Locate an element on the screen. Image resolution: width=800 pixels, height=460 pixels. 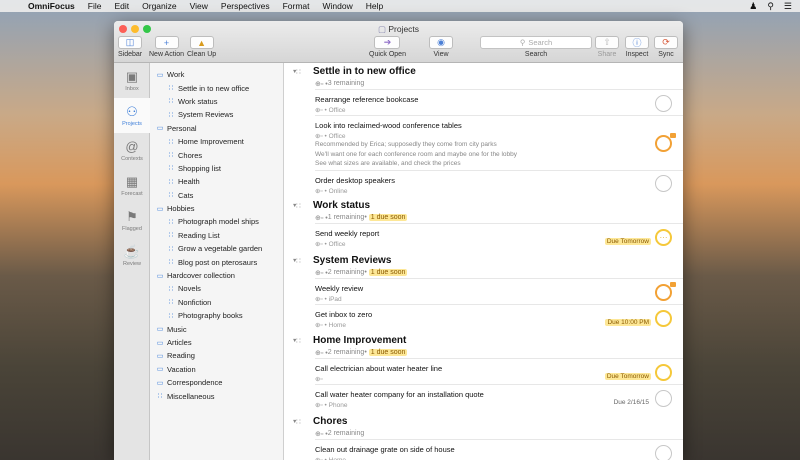
sidebar-item-health: ∷ Health is located at coordinates (216, 181).